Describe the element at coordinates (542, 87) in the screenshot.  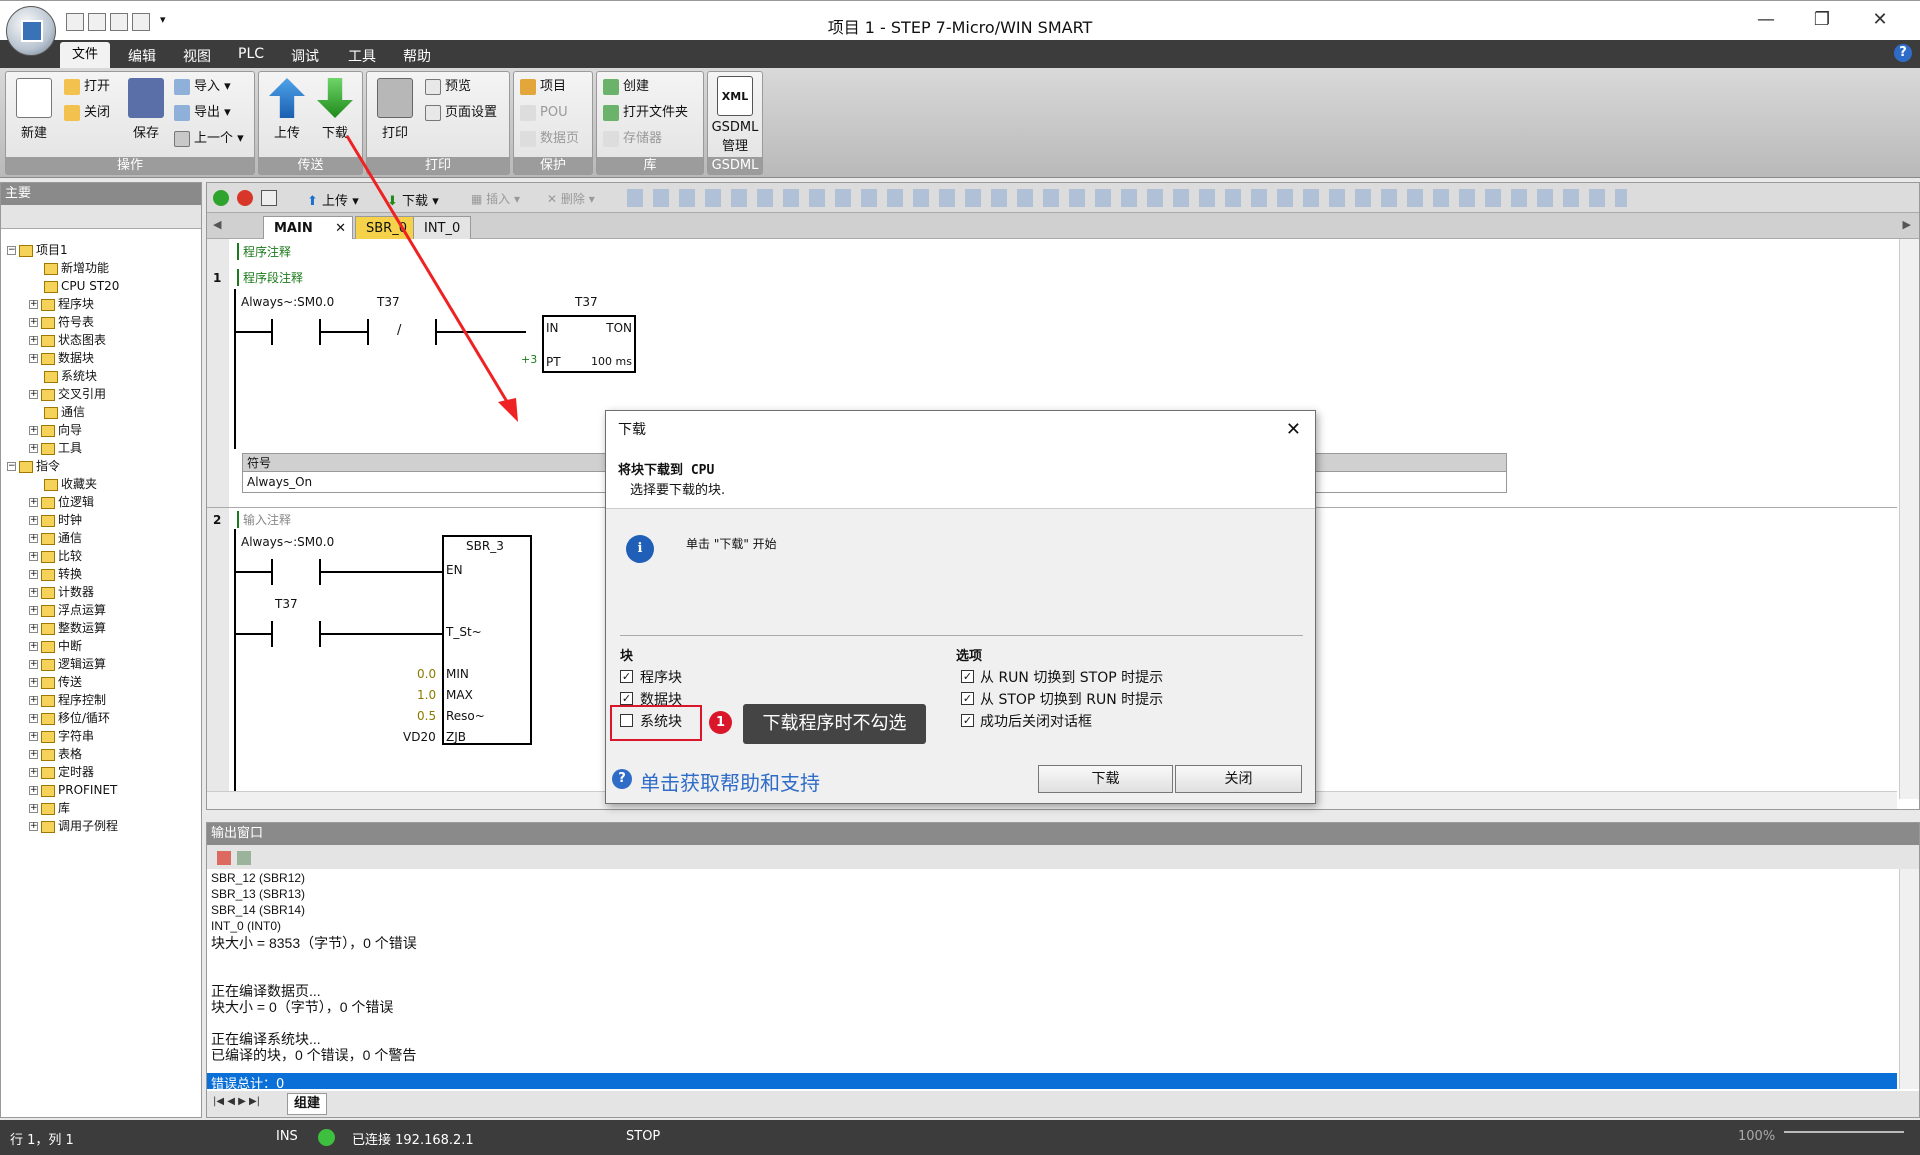
I see `protect-project-button: 项目` at that location.